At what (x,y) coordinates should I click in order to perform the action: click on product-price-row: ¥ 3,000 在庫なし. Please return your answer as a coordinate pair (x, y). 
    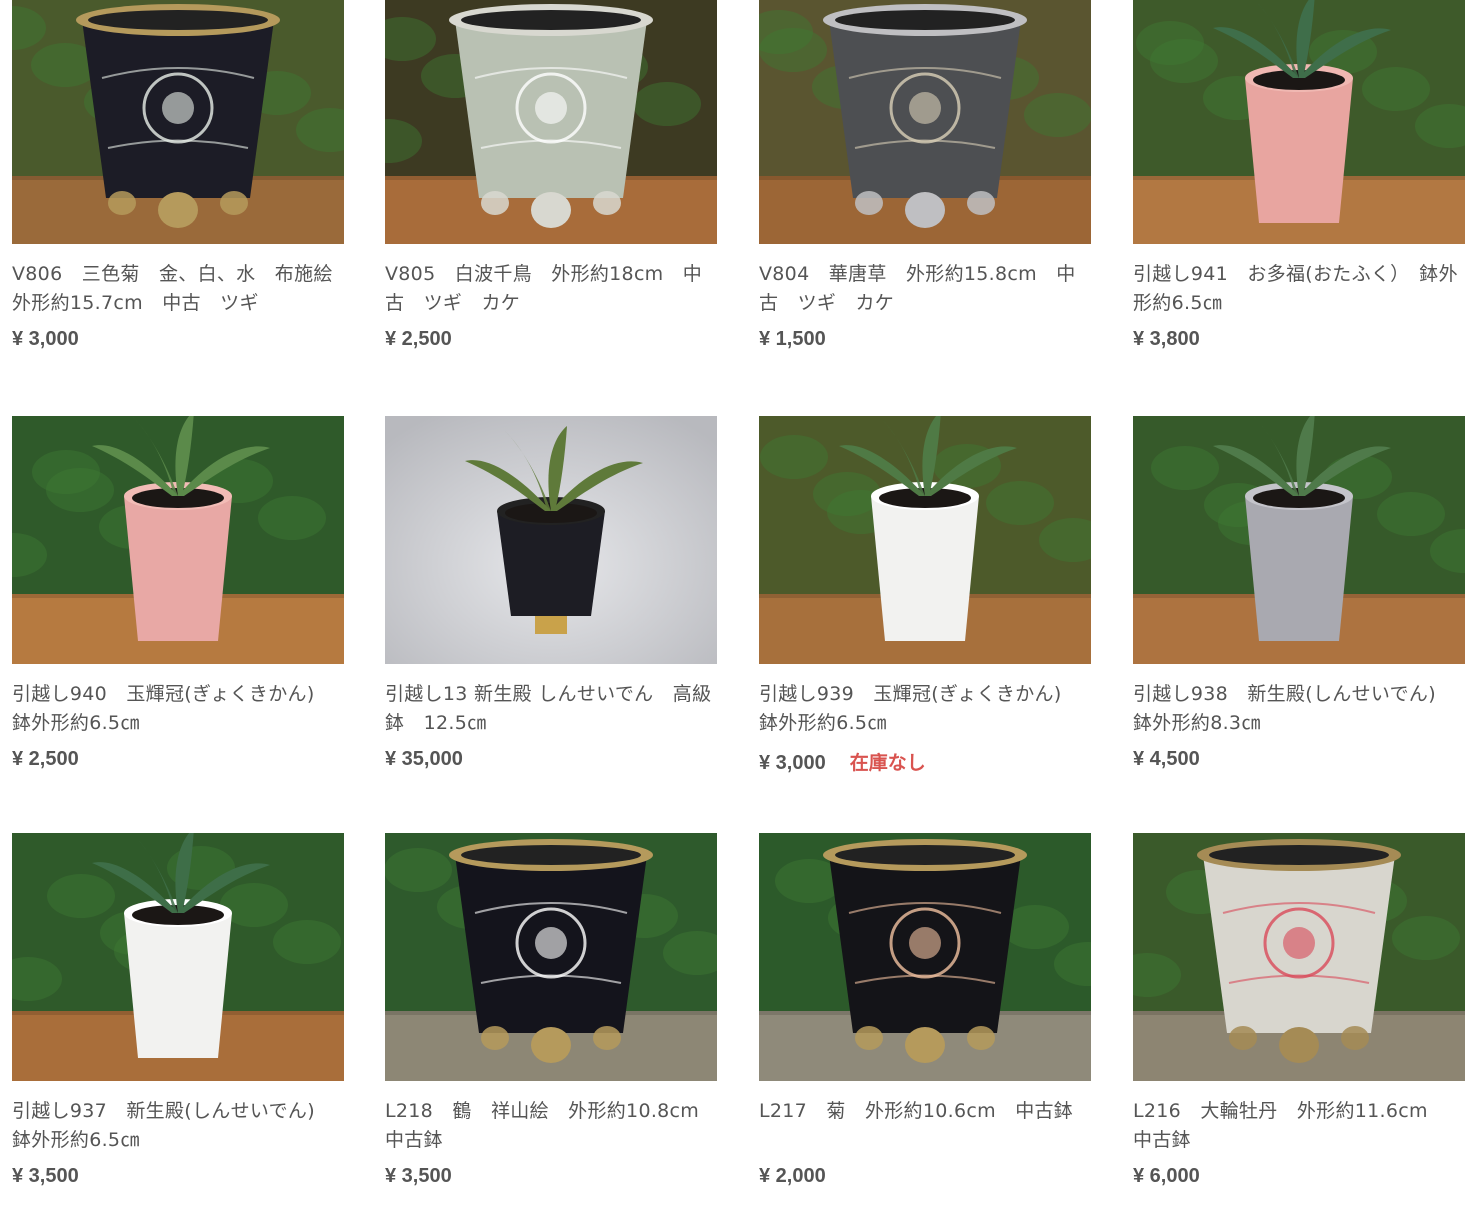
    Looking at the image, I should click on (925, 762).